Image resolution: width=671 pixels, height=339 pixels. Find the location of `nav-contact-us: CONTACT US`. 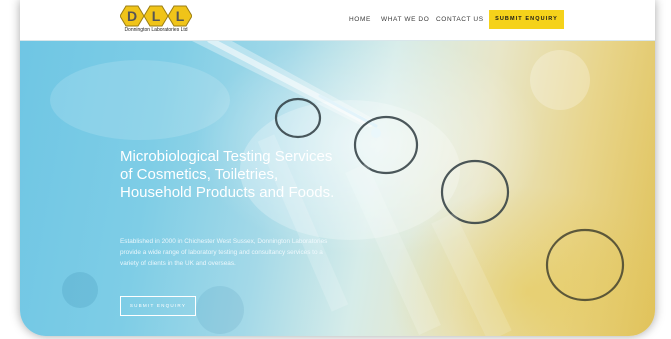

nav-contact-us: CONTACT US is located at coordinates (460, 19).